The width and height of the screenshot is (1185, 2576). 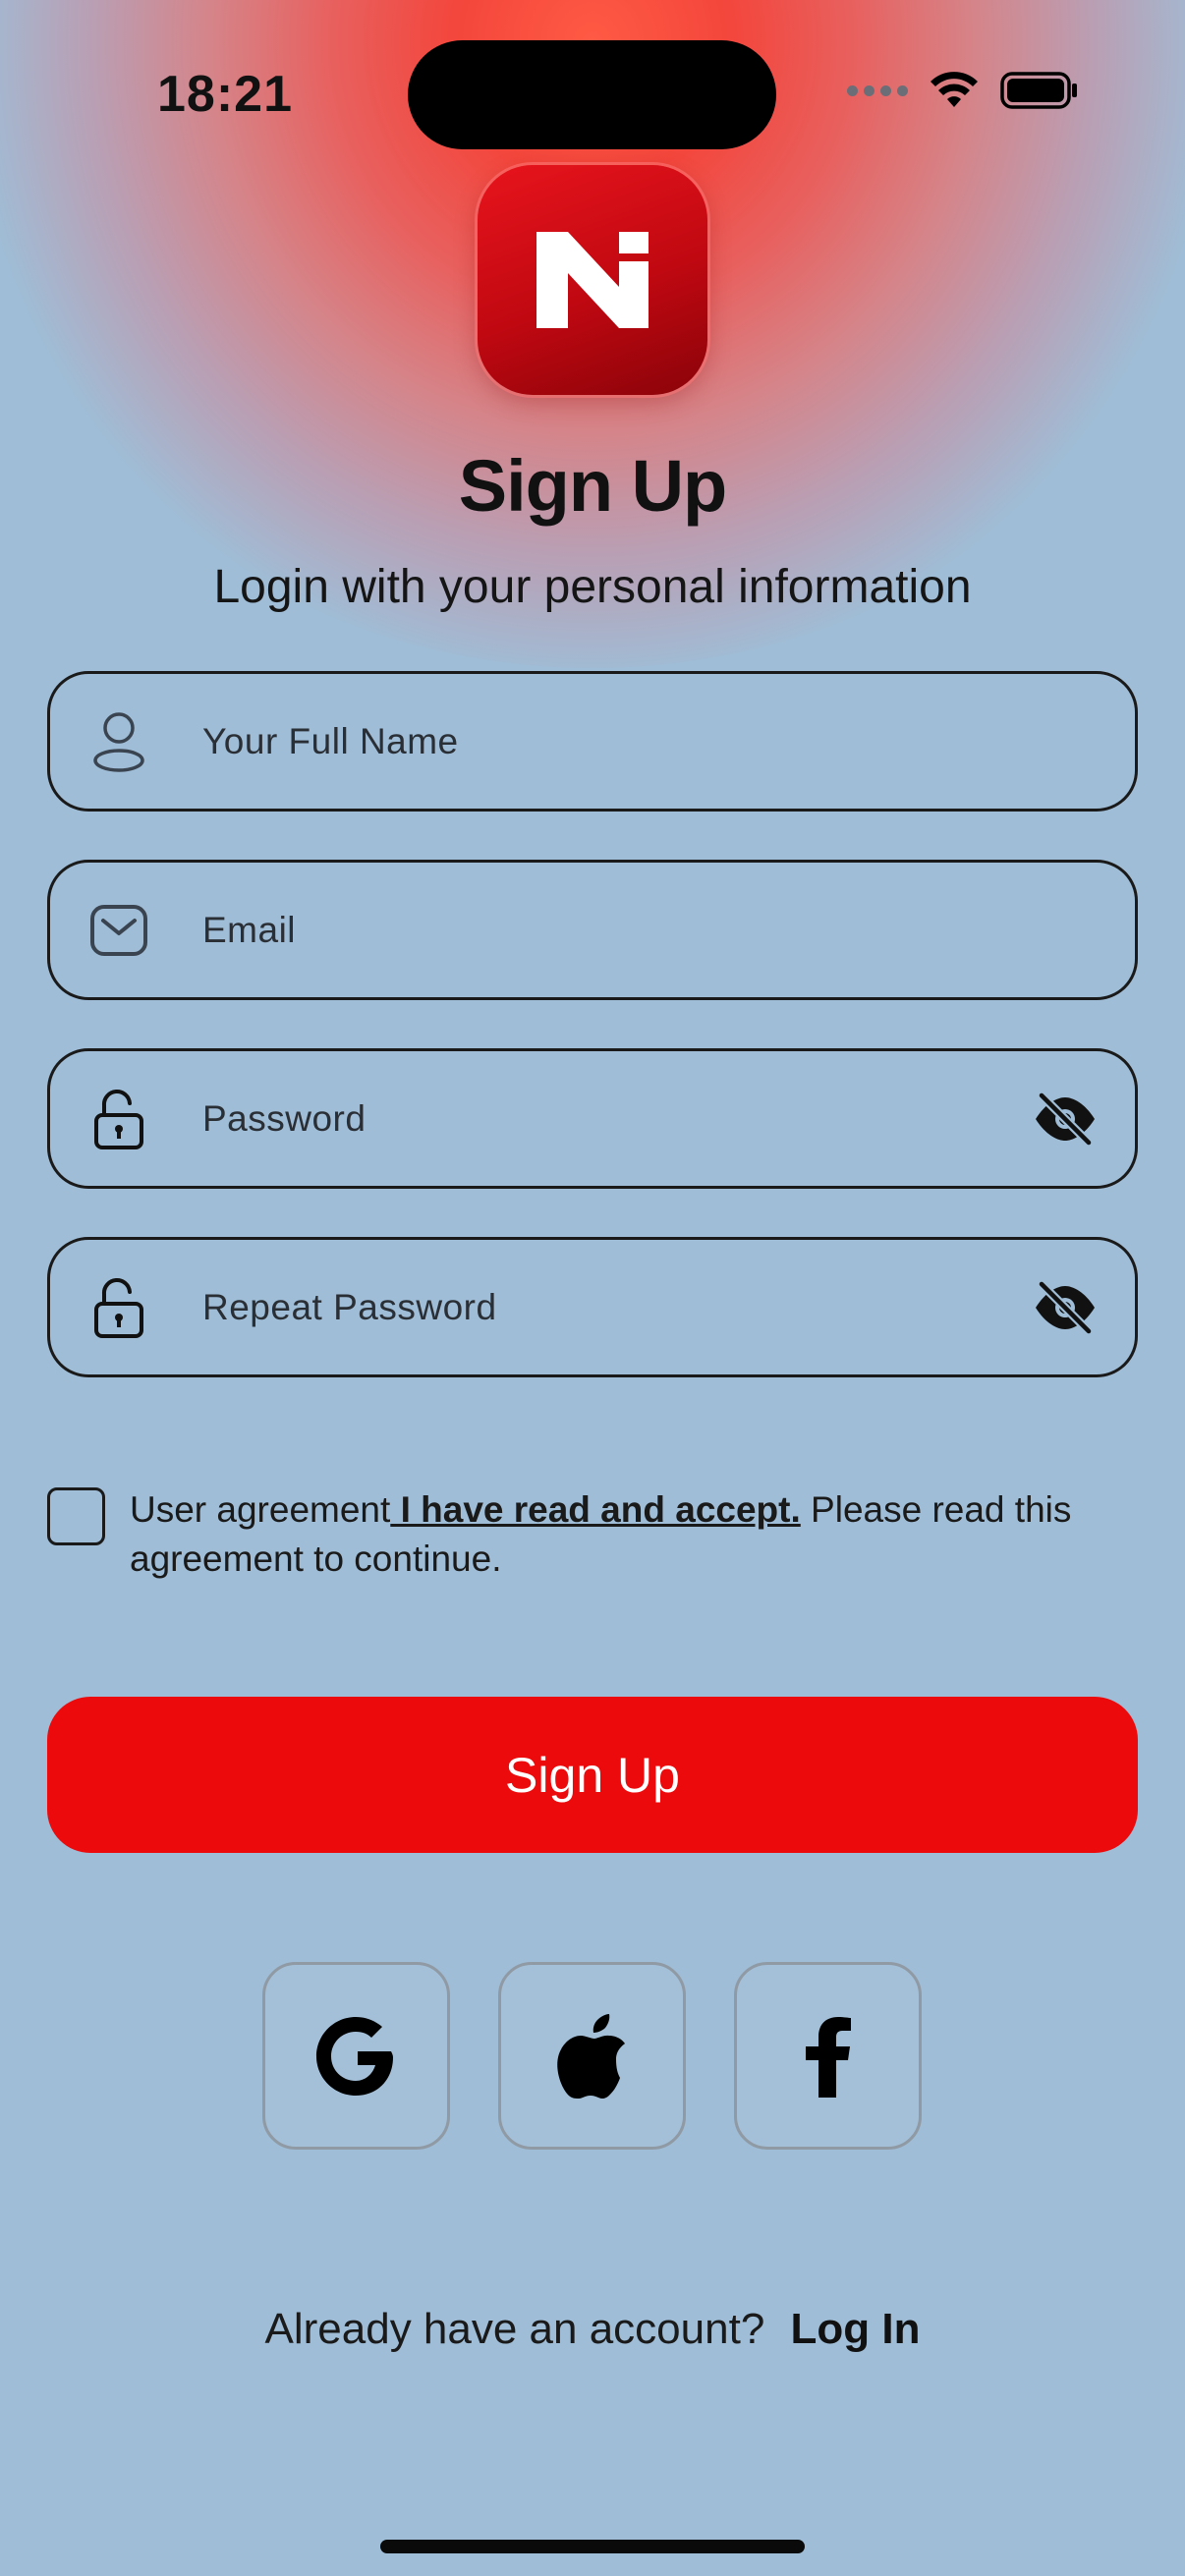 I want to click on repeat-password-field: Repeat Password, so click(x=592, y=1307).